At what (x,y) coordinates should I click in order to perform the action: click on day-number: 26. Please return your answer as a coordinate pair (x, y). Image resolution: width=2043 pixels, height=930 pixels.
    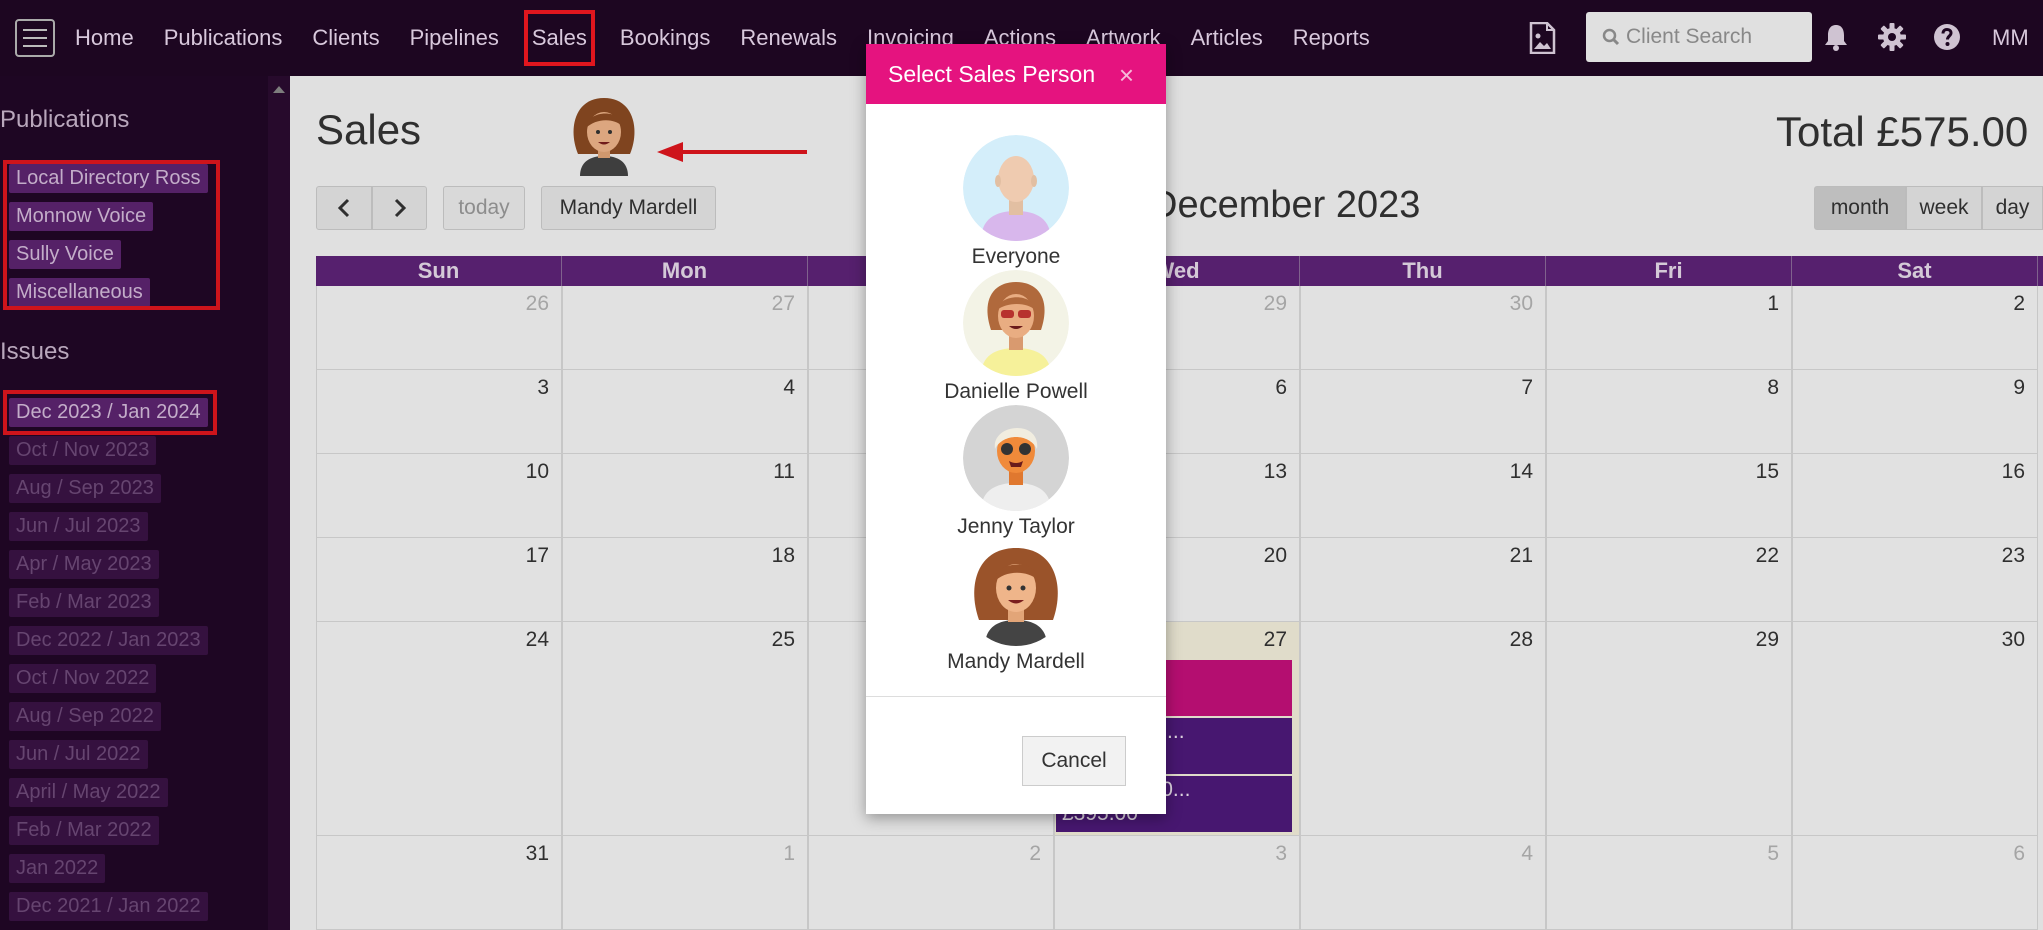
    Looking at the image, I should click on (537, 303).